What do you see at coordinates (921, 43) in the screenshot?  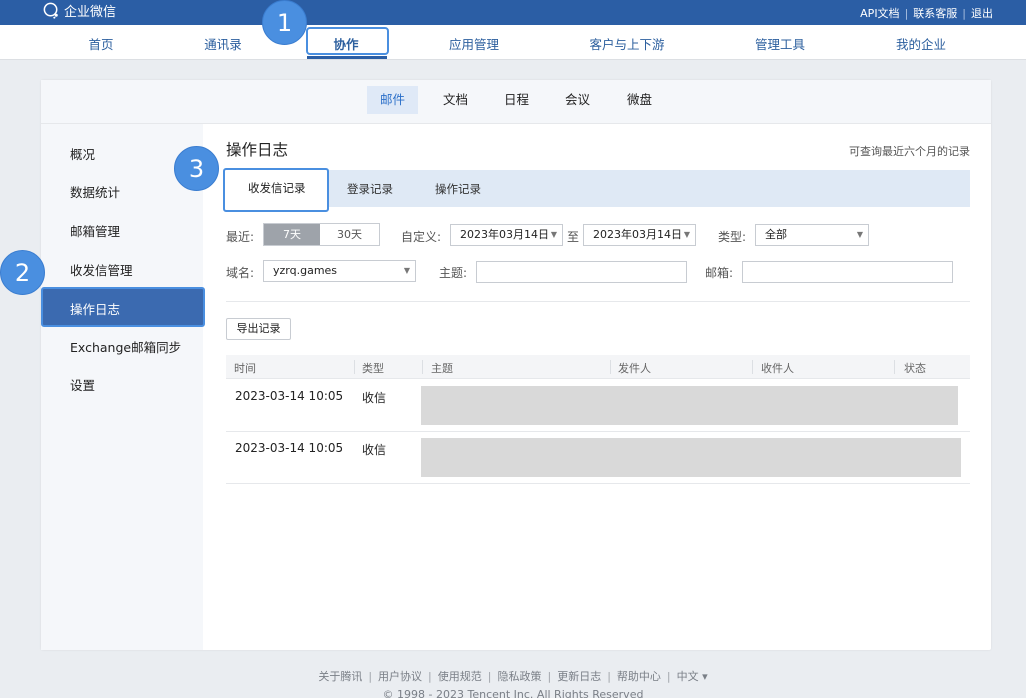 I see `nav-my-company: 我的企业` at bounding box center [921, 43].